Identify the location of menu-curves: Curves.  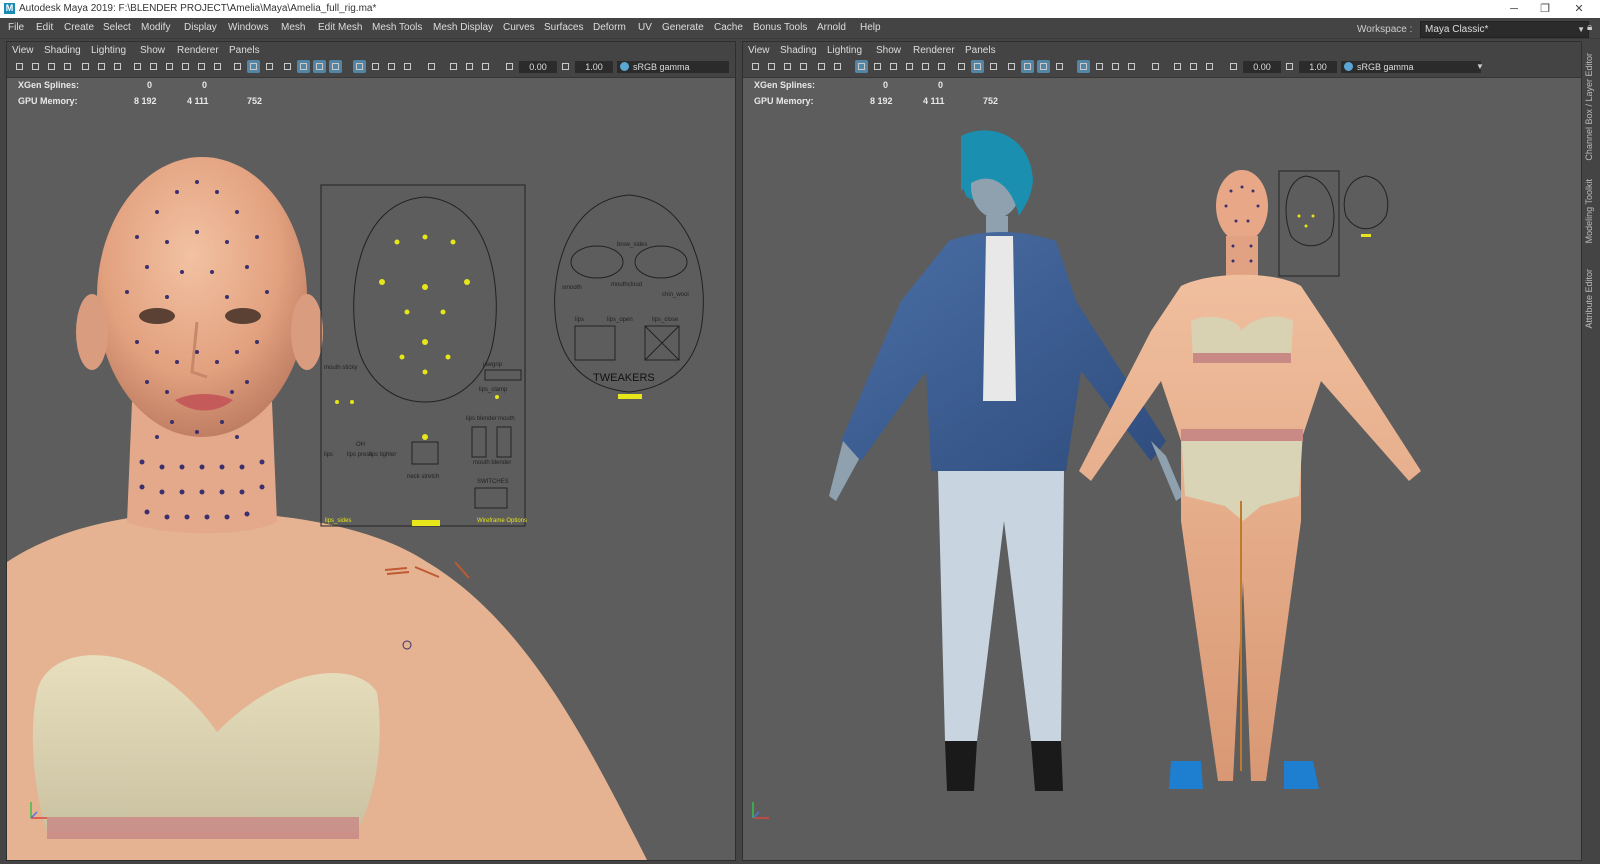
(519, 27).